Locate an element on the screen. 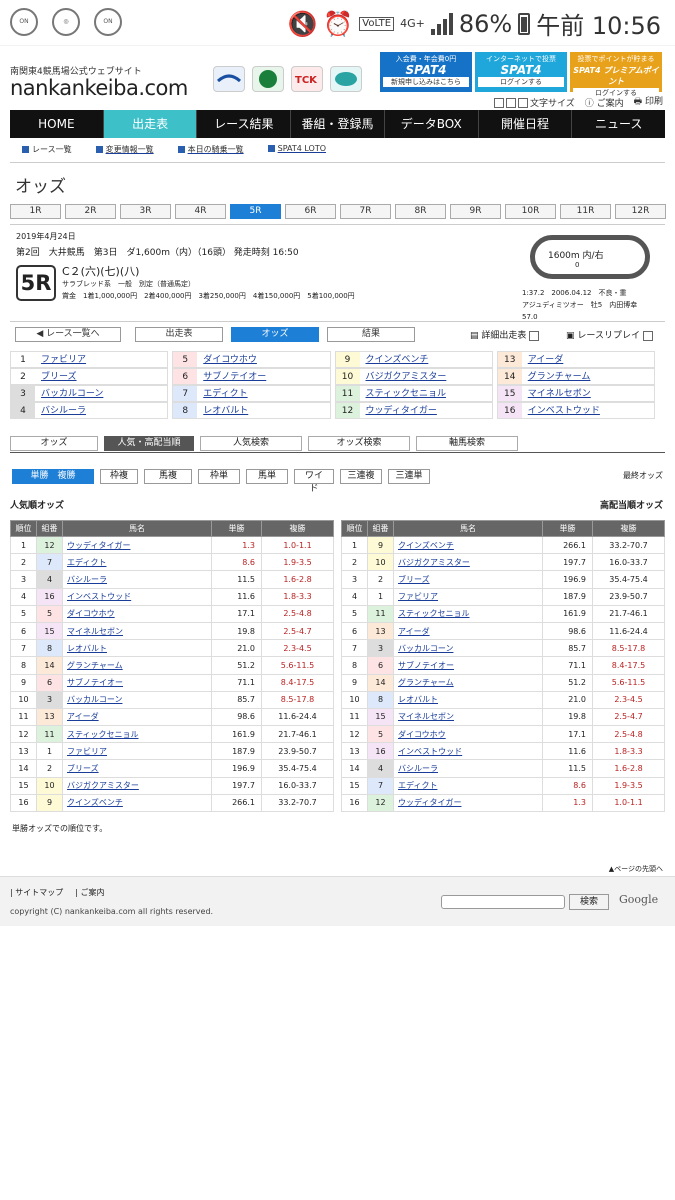 Image resolution: width=675 pixels, height=1200 pixels. result-button: 結果 is located at coordinates (371, 334).